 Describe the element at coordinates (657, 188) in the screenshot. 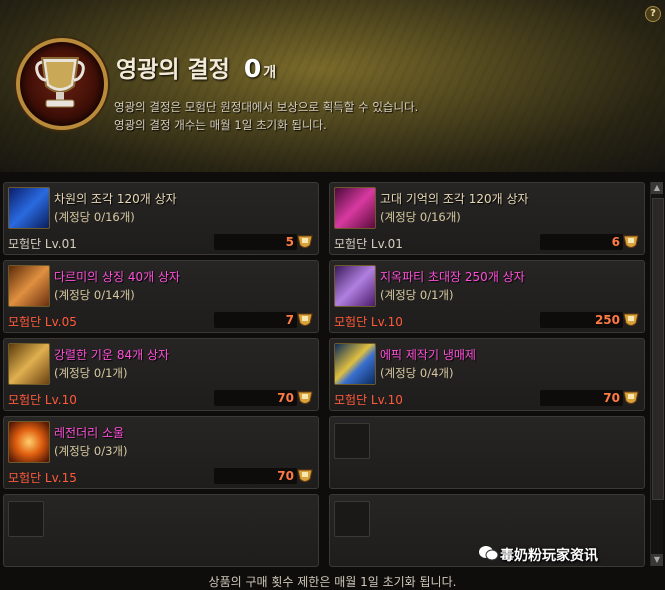

I see `scroll-up-icon: ▲` at that location.